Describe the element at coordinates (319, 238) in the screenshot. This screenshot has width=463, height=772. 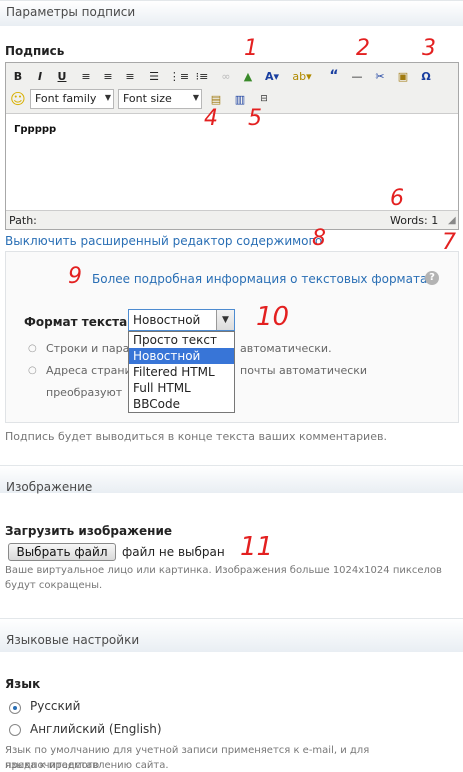
I see `annotation-8: 8` at that location.